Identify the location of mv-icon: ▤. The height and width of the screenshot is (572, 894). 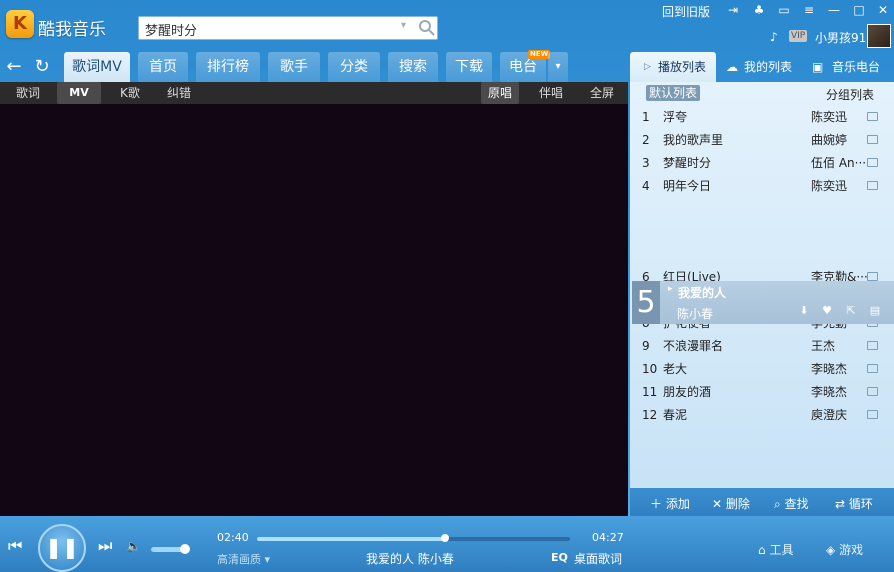
(875, 311).